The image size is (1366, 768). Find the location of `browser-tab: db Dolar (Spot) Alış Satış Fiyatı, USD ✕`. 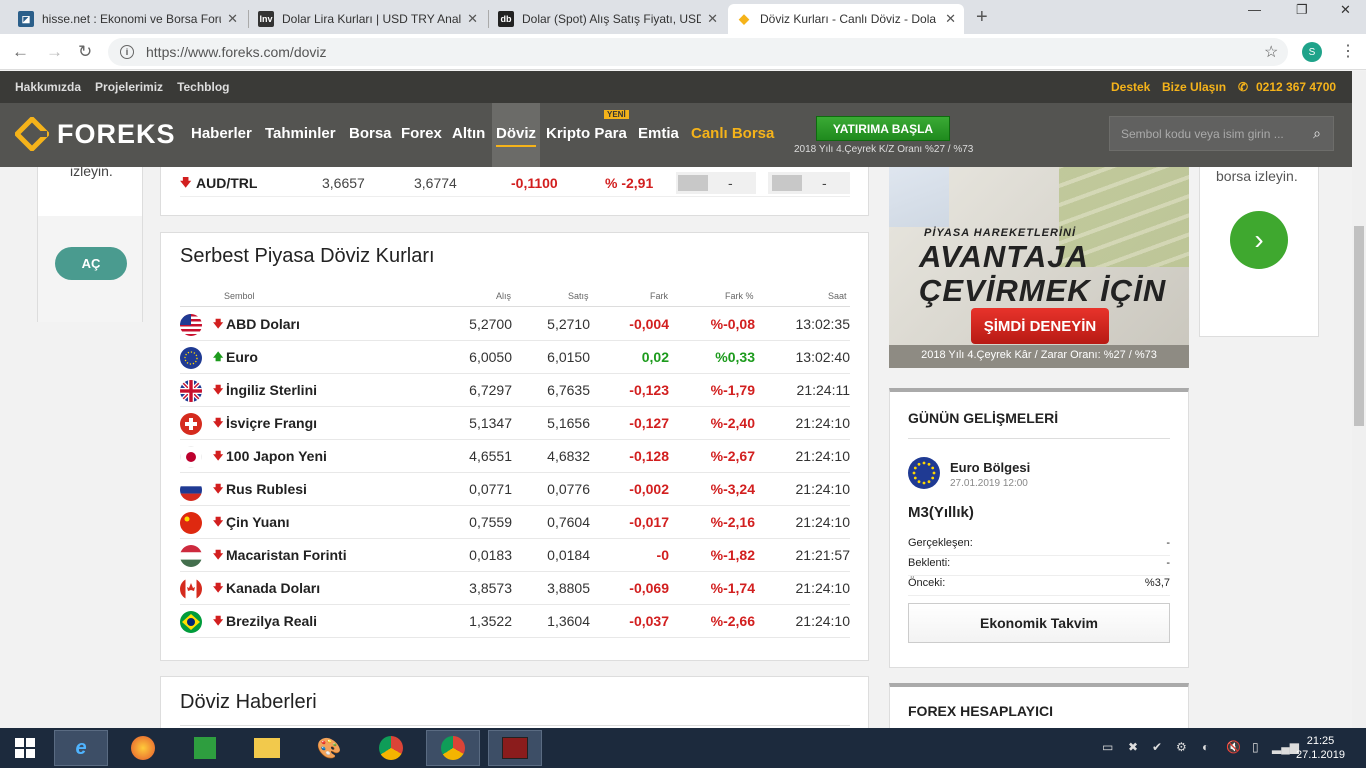

browser-tab: db Dolar (Spot) Alış Satış Fiyatı, USD ✕ is located at coordinates (608, 19).